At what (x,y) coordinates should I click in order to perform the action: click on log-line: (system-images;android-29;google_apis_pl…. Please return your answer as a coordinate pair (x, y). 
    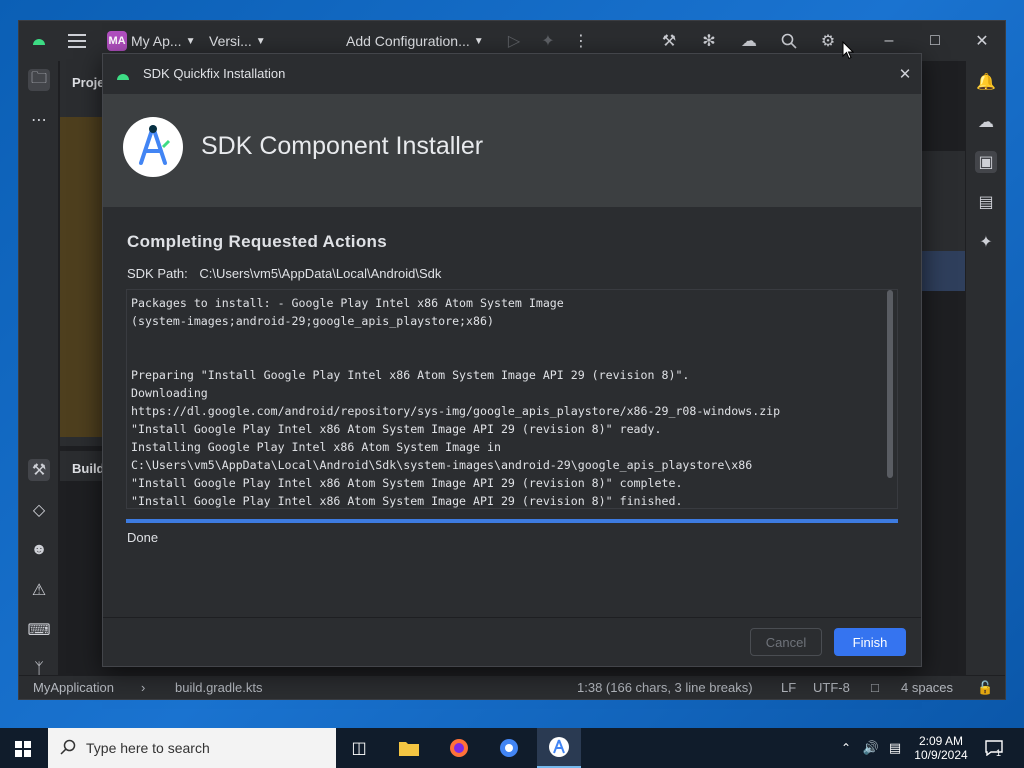
    Looking at the image, I should click on (312, 321).